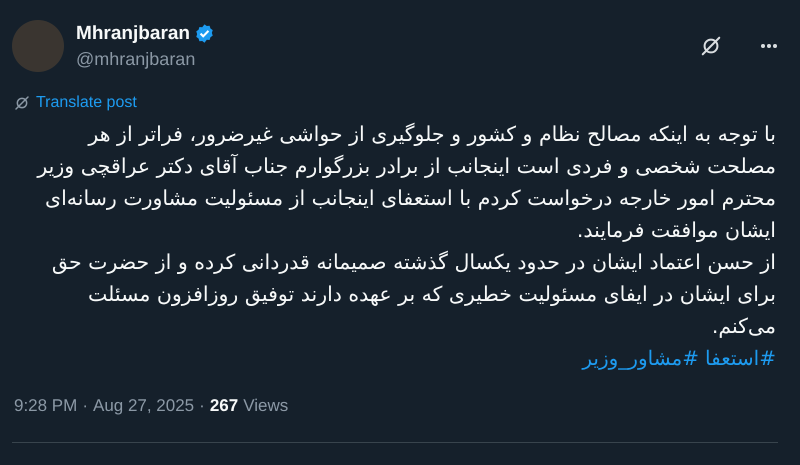 The height and width of the screenshot is (465, 800). What do you see at coordinates (711, 46) in the screenshot?
I see `grok-icon` at bounding box center [711, 46].